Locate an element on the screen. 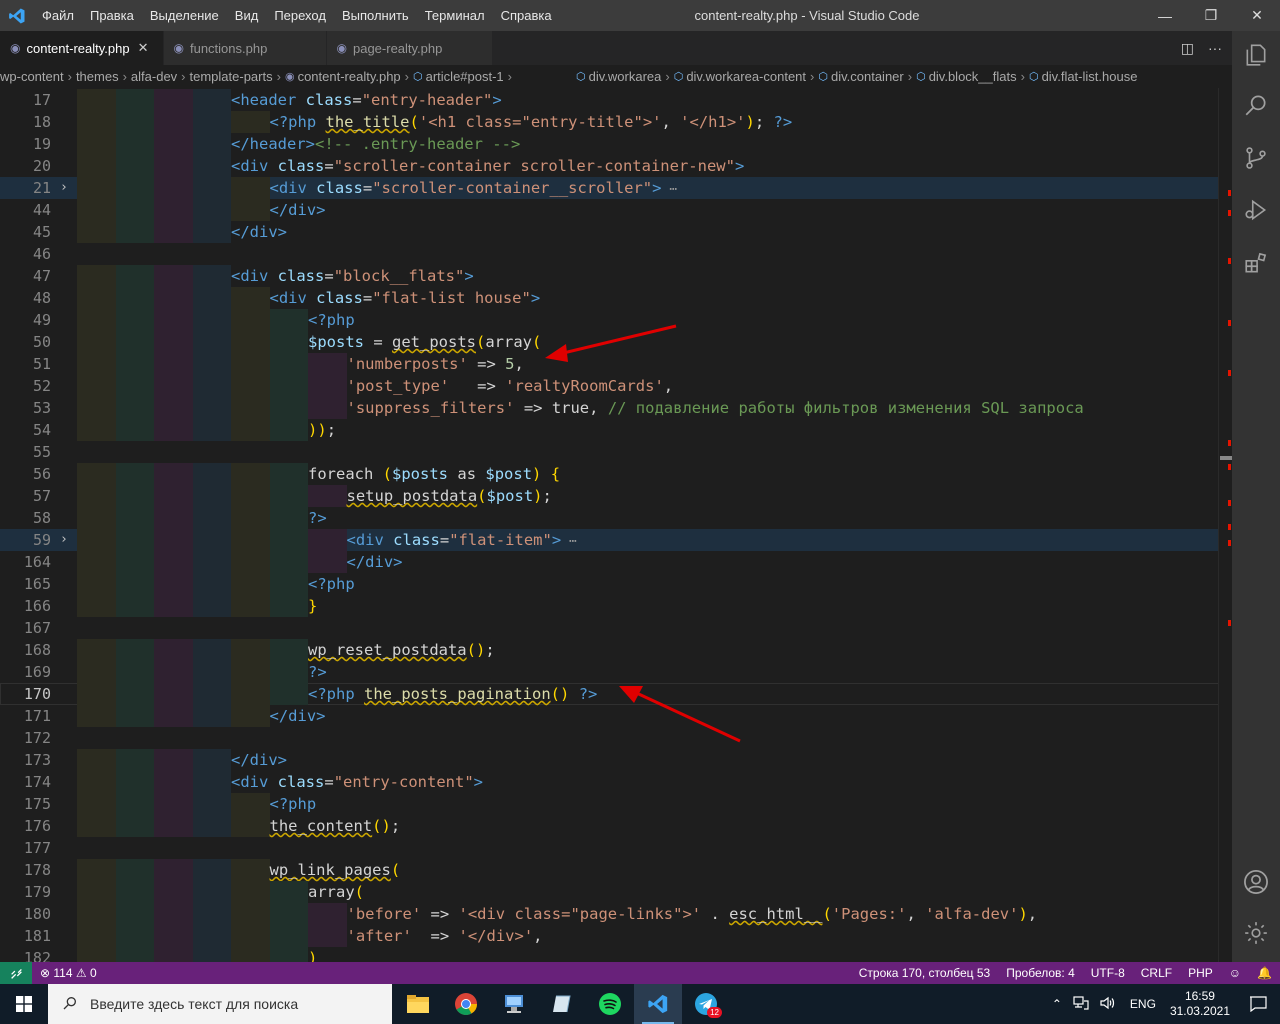 This screenshot has height=1024, width=1280. clock: 16:59 31.03.2021 is located at coordinates (1200, 1004).